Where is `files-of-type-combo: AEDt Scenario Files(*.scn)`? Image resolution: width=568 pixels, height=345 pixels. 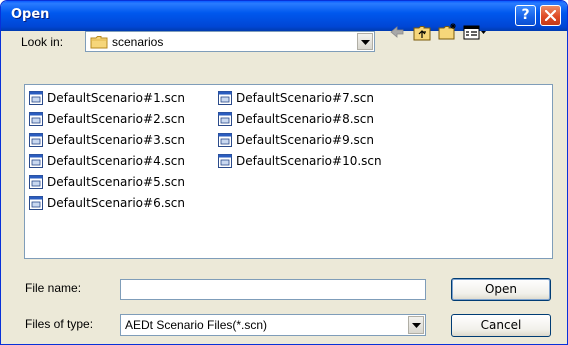 files-of-type-combo: AEDt Scenario Files(*.scn) is located at coordinates (273, 325).